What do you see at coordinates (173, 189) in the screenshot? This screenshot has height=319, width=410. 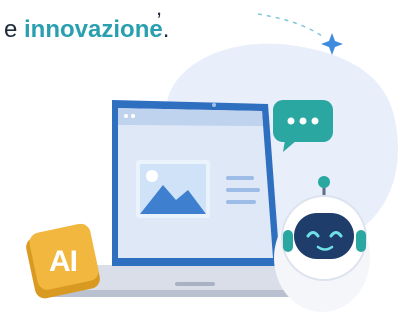 I see `image-placeholder-icon` at bounding box center [173, 189].